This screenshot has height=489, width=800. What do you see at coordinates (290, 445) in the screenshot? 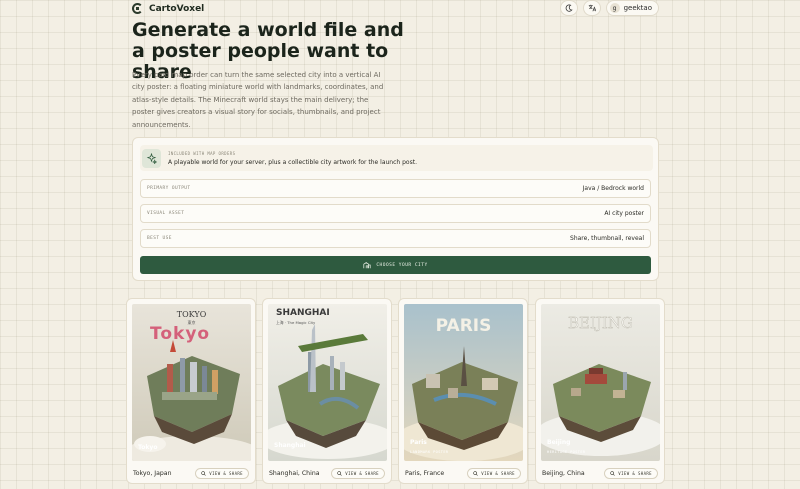
I see `poster-caption-city: Shanghai` at bounding box center [290, 445].